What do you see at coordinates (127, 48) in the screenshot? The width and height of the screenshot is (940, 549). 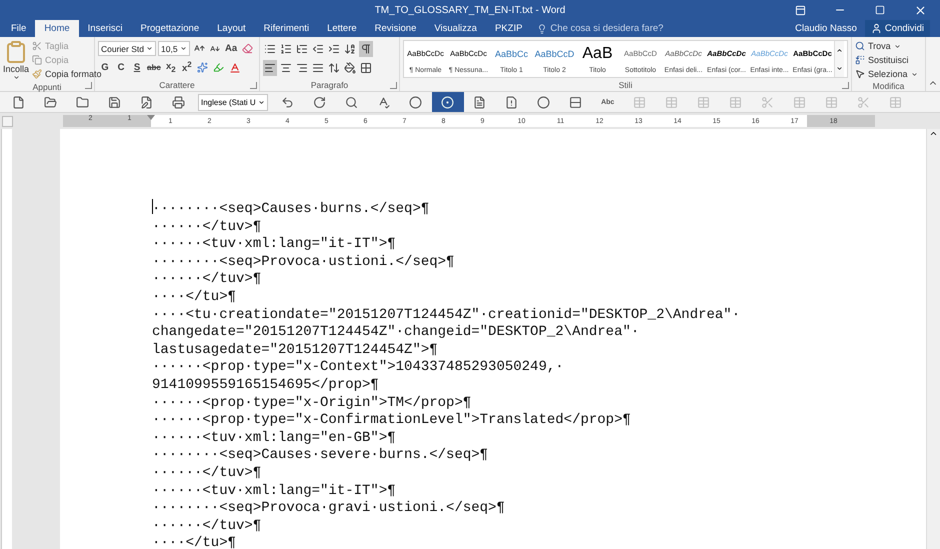 I see `font-name-field: Courier Std` at bounding box center [127, 48].